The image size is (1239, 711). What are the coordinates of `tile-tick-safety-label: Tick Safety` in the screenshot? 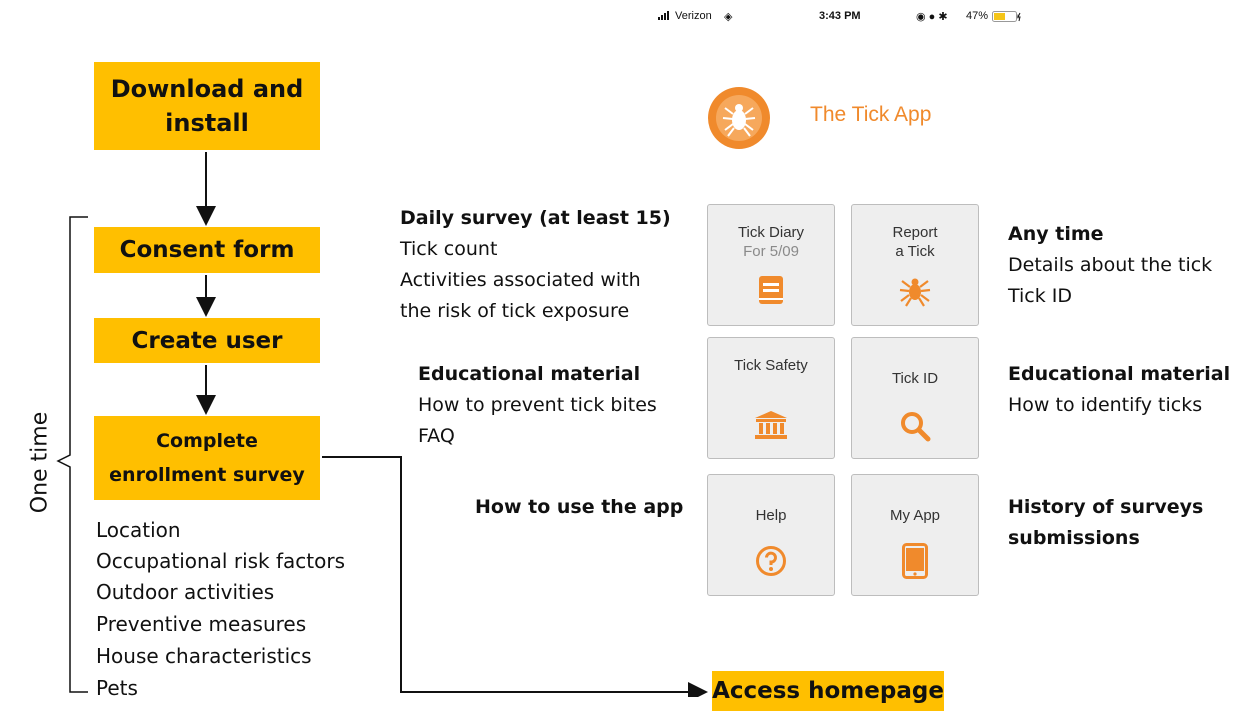 It's located at (771, 365).